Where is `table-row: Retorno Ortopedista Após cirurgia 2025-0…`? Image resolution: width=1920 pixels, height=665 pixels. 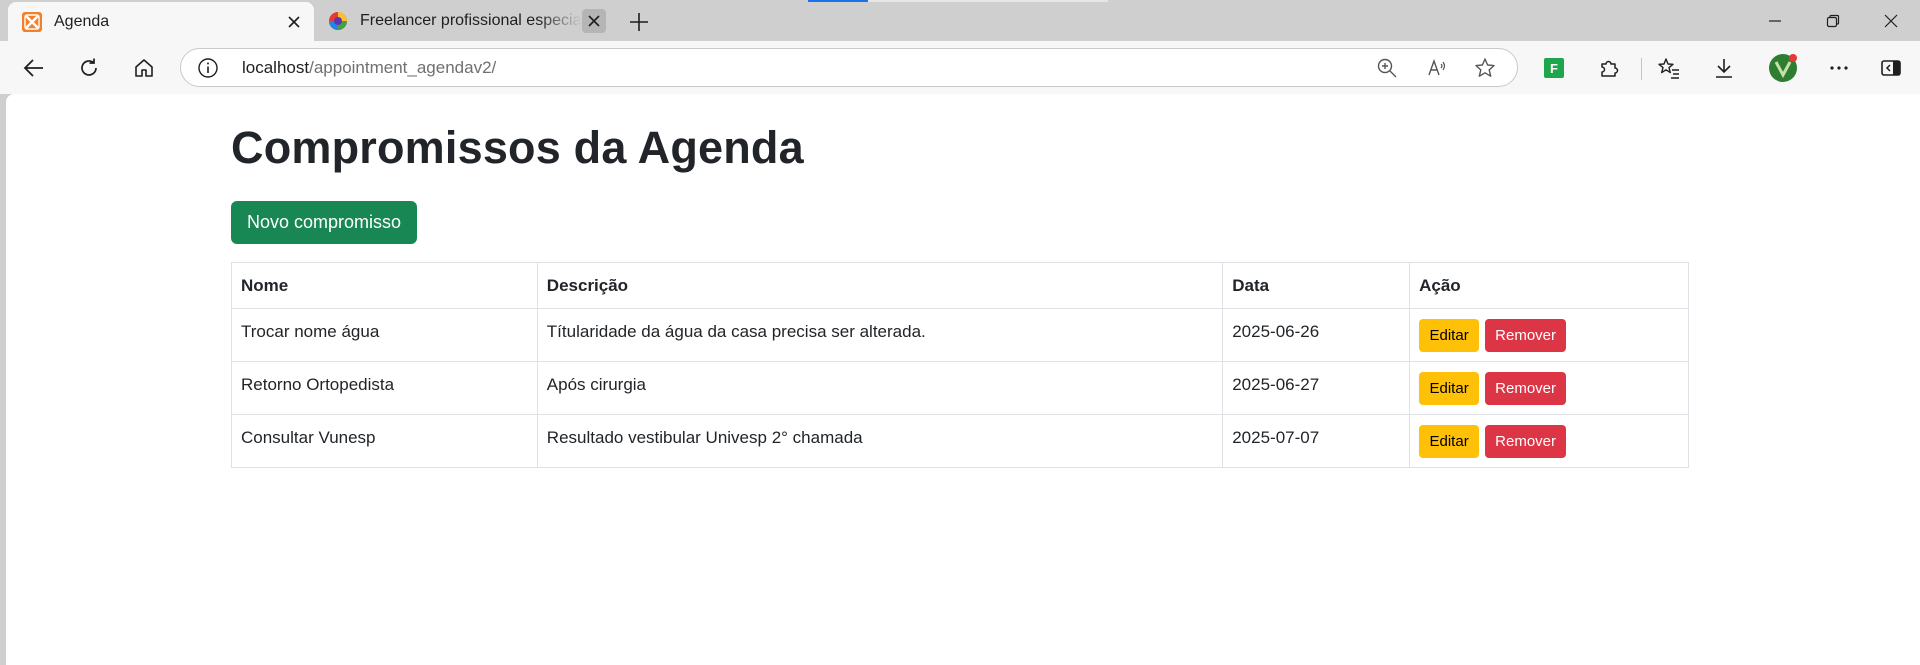 table-row: Retorno Ortopedista Após cirurgia 2025-0… is located at coordinates (960, 388).